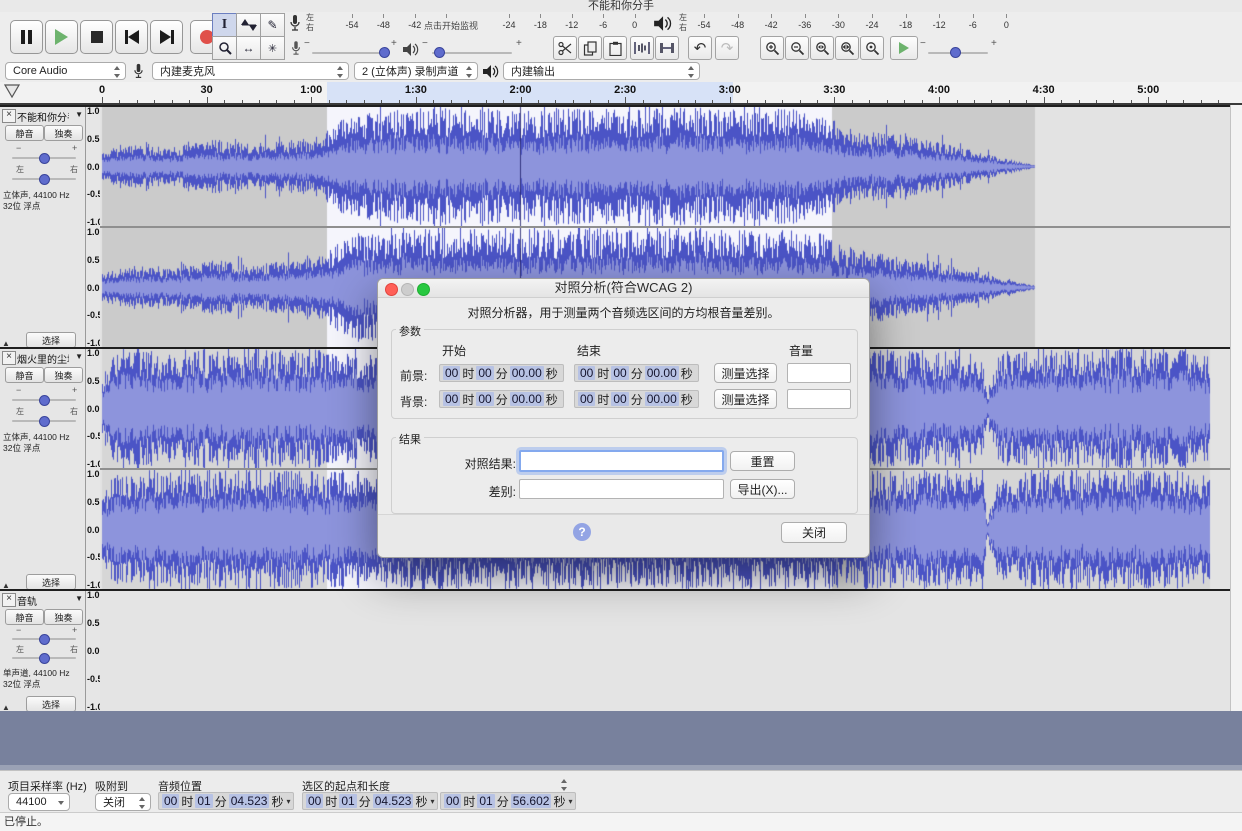  I want to click on fg-start-time-field: 00 时 00 分 00.00 秒, so click(501, 373).